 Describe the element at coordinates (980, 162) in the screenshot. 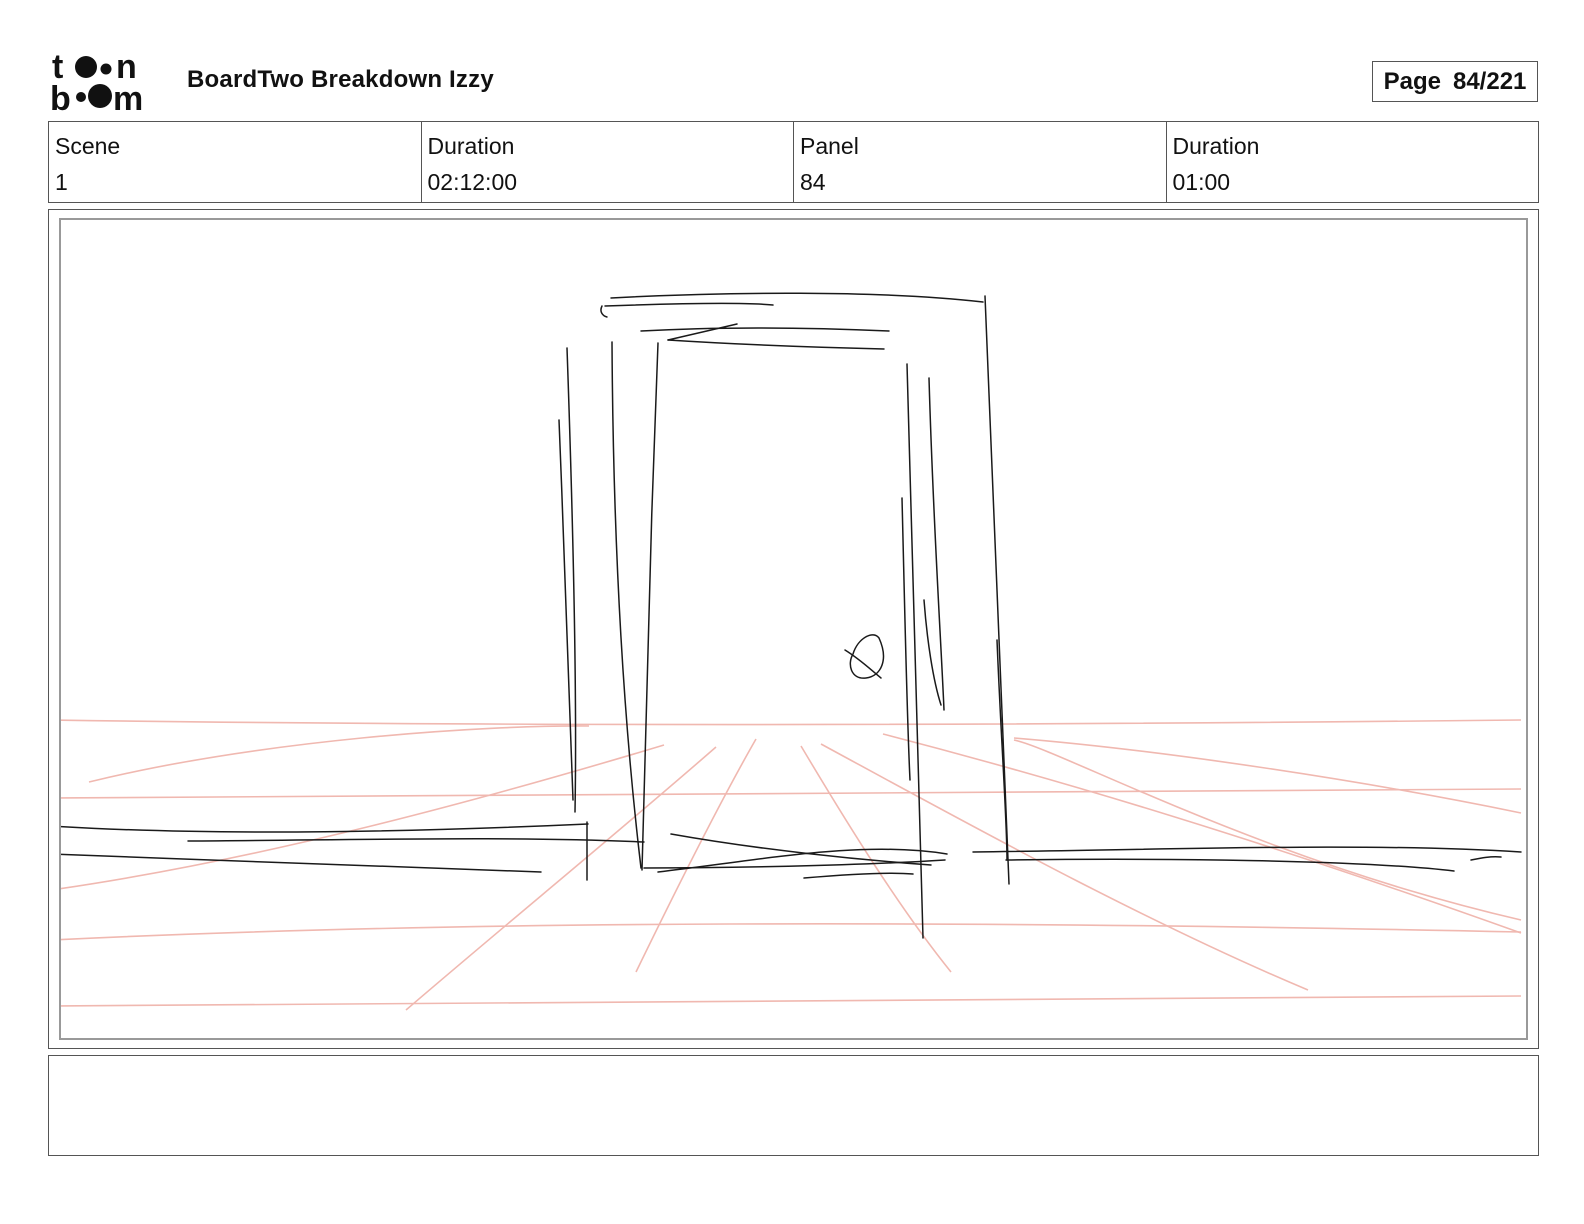

I see `panel-cell: Panel 84` at that location.